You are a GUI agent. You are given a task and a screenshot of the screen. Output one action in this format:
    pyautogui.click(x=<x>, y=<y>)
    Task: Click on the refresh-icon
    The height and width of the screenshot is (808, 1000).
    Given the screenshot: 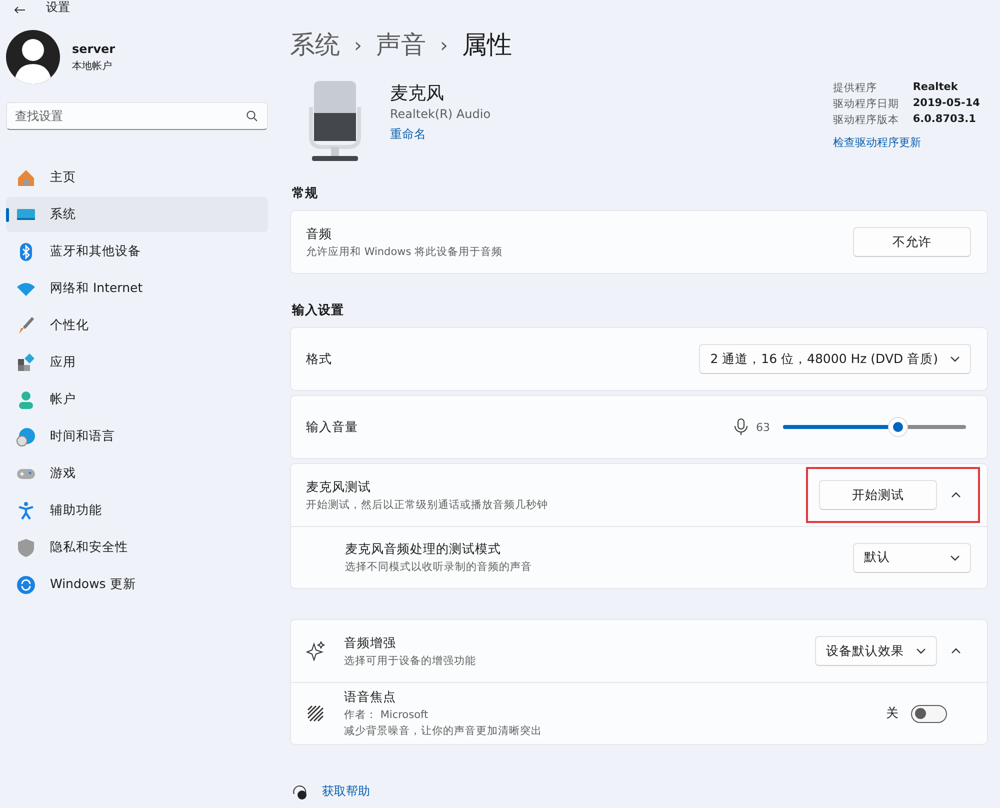 What is the action you would take?
    pyautogui.click(x=26, y=584)
    